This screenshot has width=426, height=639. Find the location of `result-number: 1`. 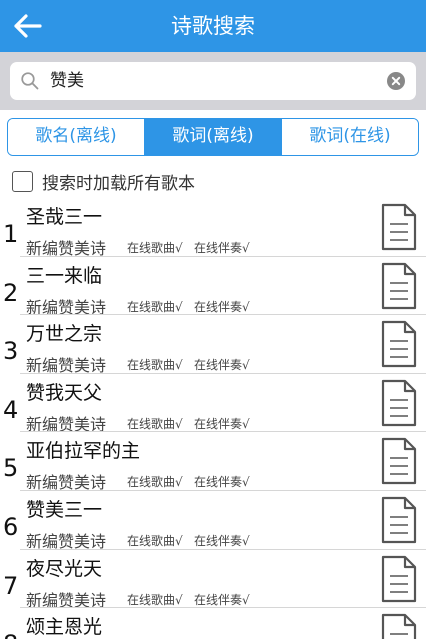

result-number: 1 is located at coordinates (11, 234).